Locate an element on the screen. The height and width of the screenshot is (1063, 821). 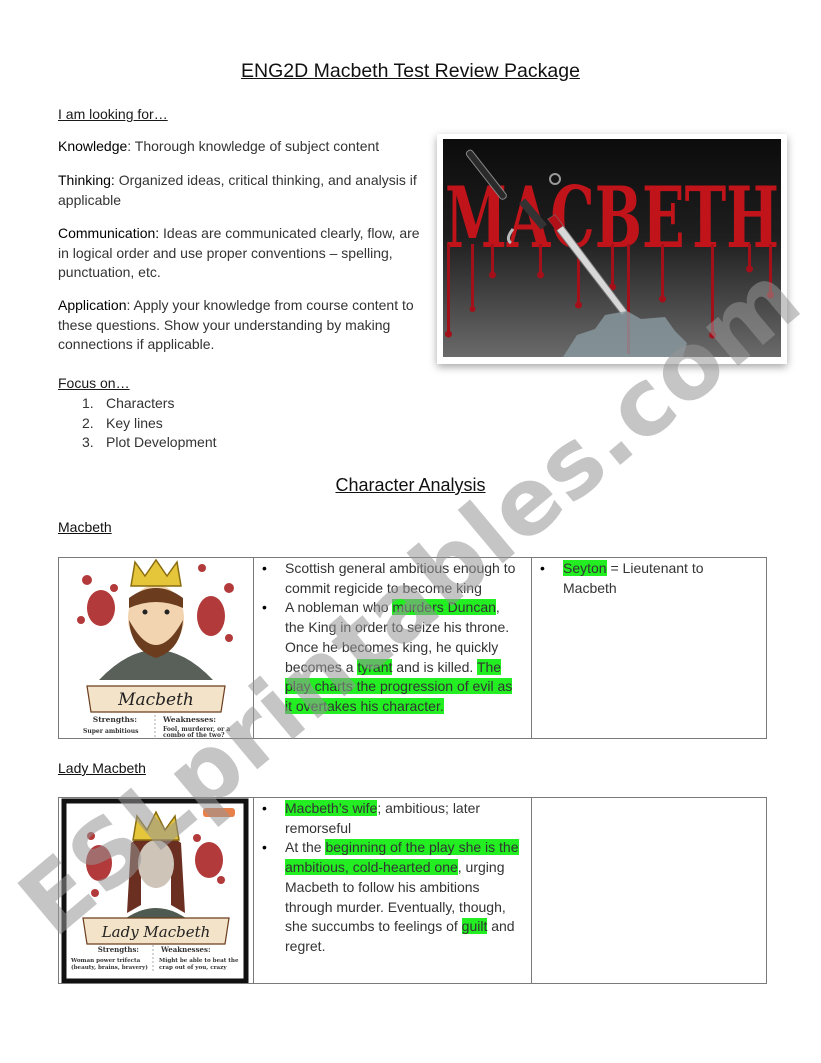
focus-item-text: Characters is located at coordinates (140, 403).